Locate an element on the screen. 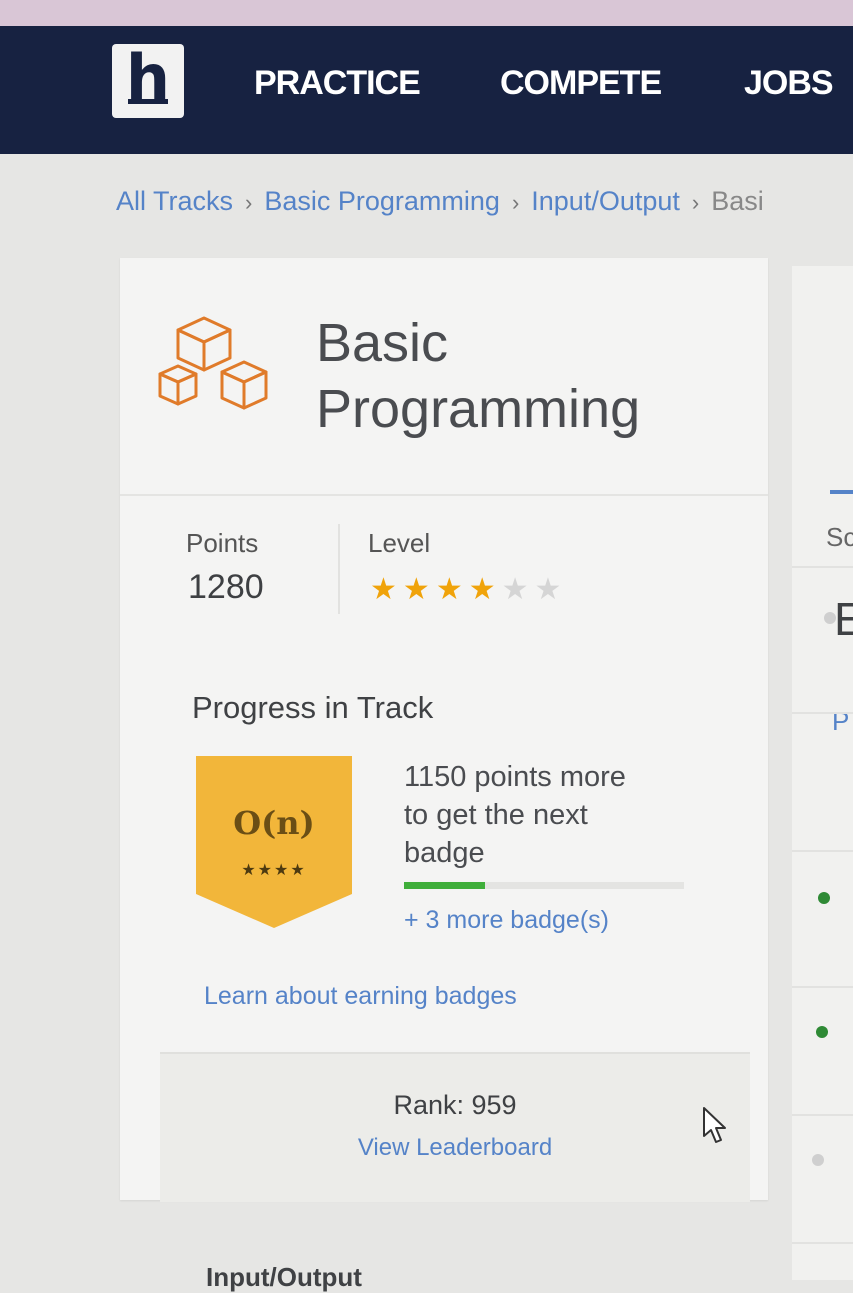 This screenshot has width=853, height=1293. stats-divider is located at coordinates (339, 569).